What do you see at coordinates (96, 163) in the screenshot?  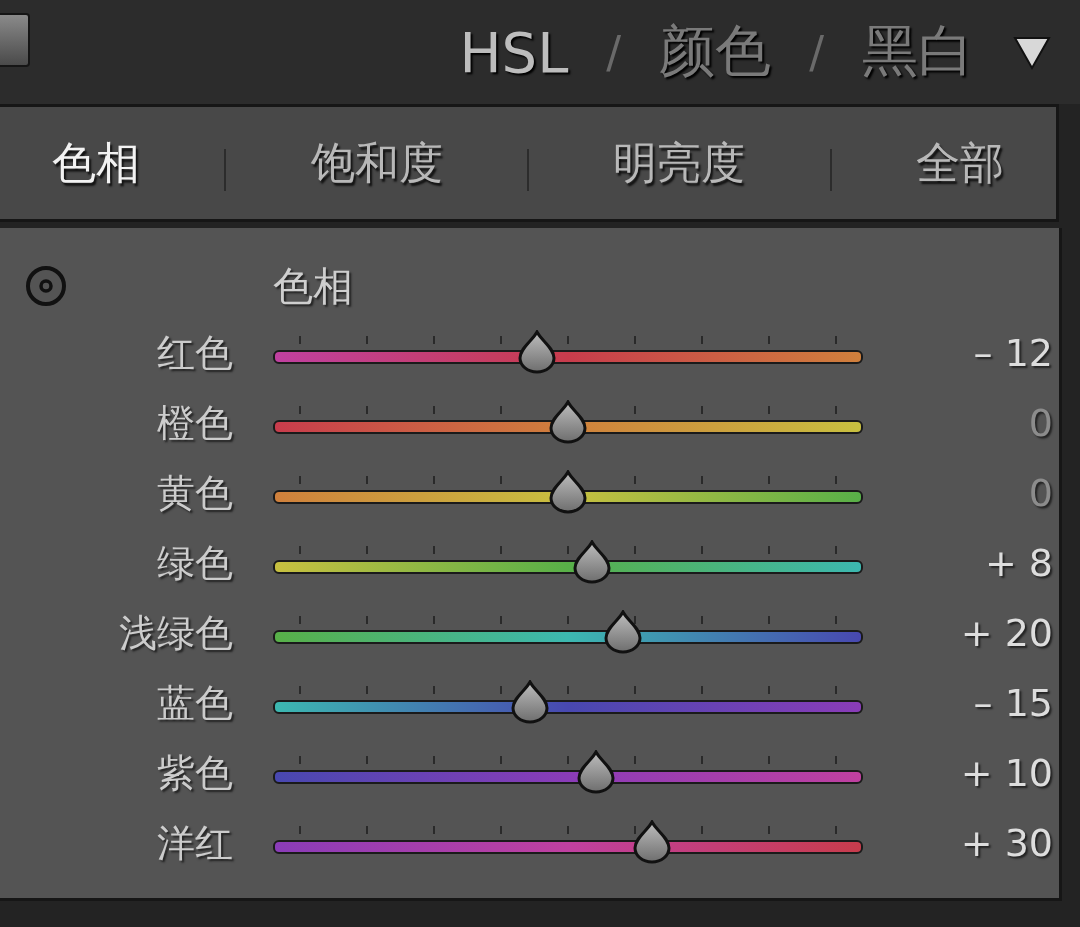 I see `adjustment-tab: 色相` at bounding box center [96, 163].